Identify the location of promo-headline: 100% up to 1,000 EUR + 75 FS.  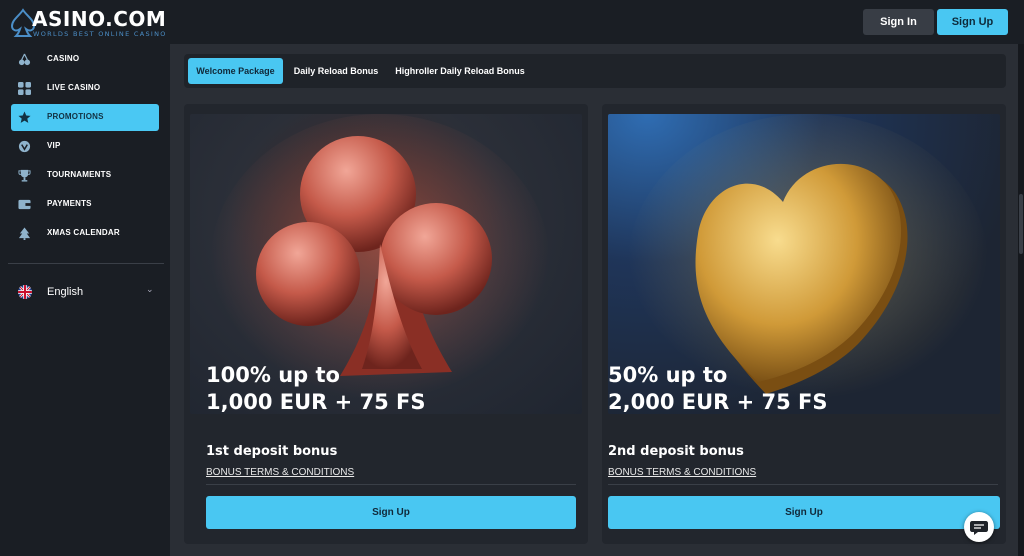
(316, 388).